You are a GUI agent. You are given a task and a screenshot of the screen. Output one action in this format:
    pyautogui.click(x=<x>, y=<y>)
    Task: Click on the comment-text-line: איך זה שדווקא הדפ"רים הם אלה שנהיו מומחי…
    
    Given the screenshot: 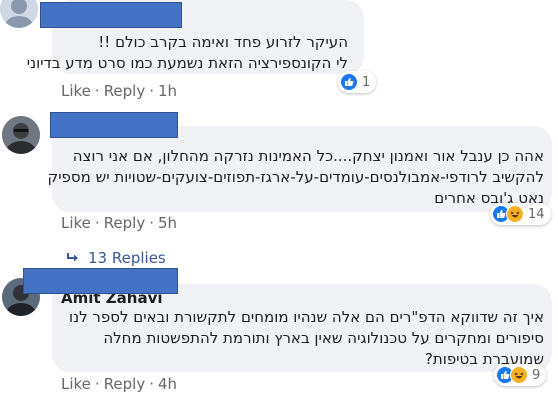 What is the action you would take?
    pyautogui.click(x=306, y=317)
    